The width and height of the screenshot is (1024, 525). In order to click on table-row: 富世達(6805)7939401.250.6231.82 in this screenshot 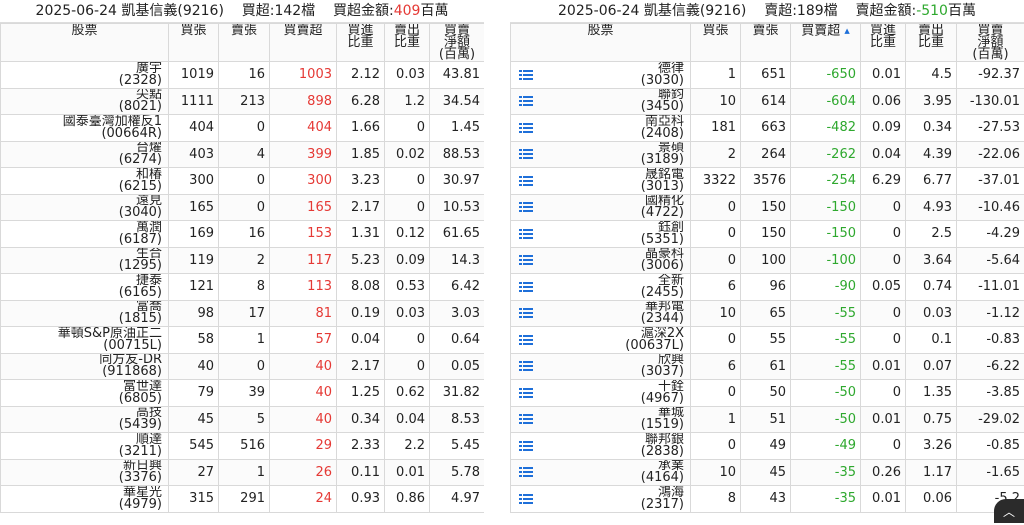, I will do `click(243, 393)`.